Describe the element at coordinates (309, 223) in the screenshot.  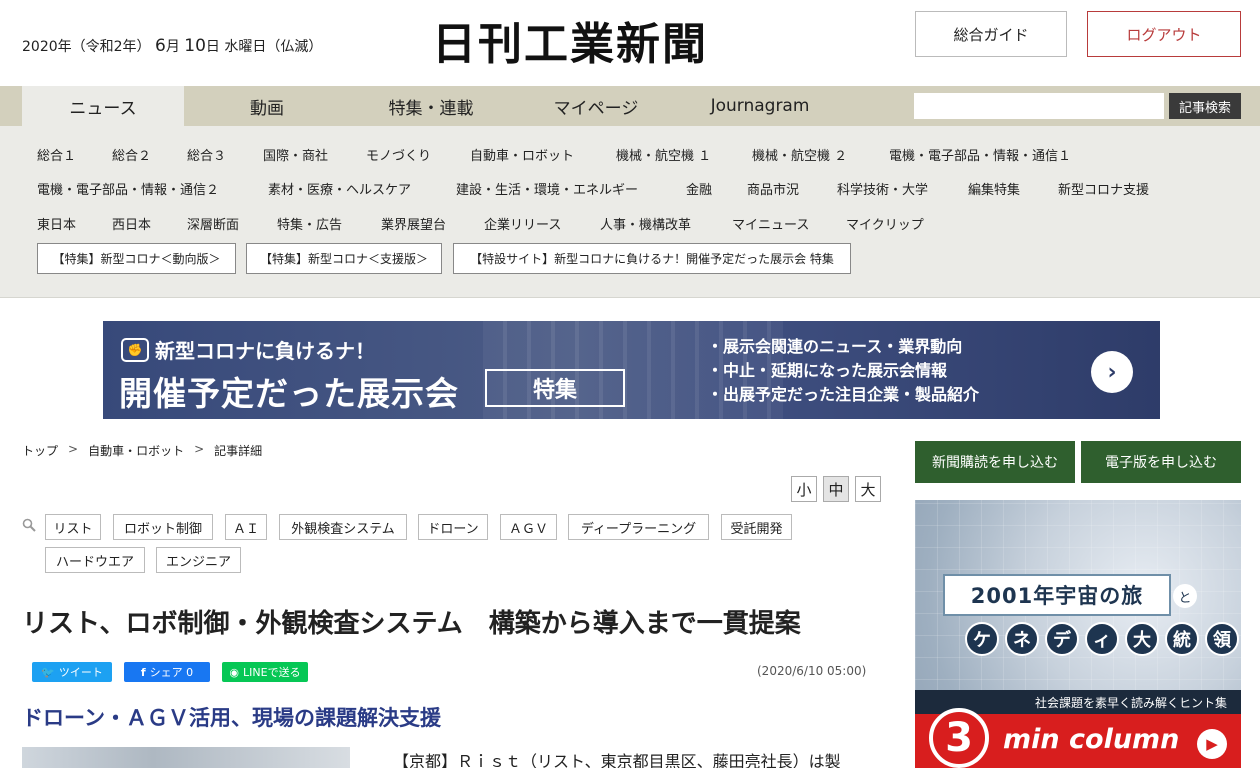
I see `category-link: 特集・広告` at that location.